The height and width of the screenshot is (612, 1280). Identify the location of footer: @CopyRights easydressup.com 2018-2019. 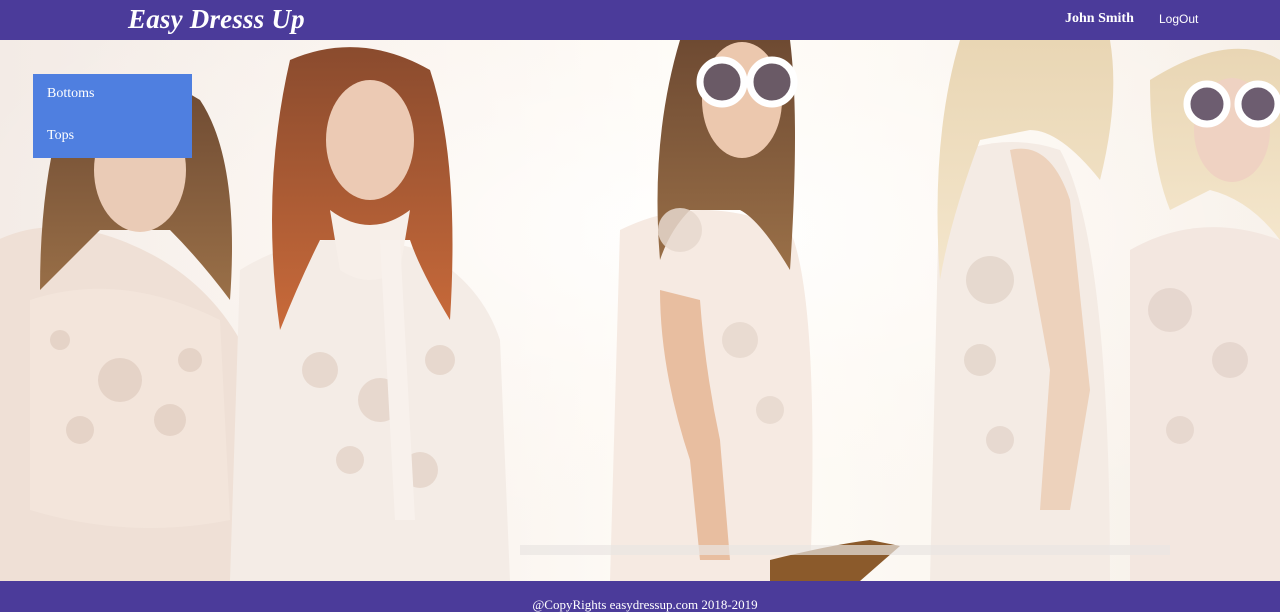
(640, 596).